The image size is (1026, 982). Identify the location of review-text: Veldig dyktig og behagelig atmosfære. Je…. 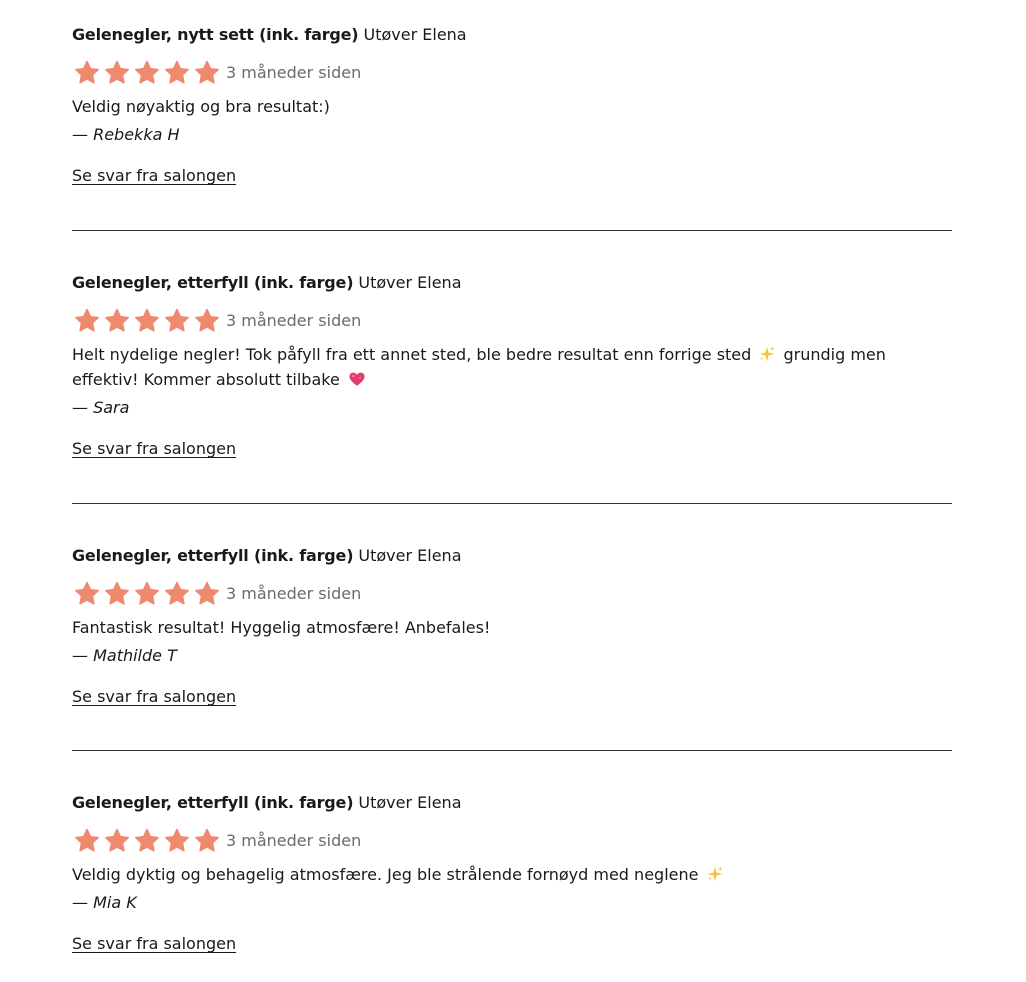
(512, 874).